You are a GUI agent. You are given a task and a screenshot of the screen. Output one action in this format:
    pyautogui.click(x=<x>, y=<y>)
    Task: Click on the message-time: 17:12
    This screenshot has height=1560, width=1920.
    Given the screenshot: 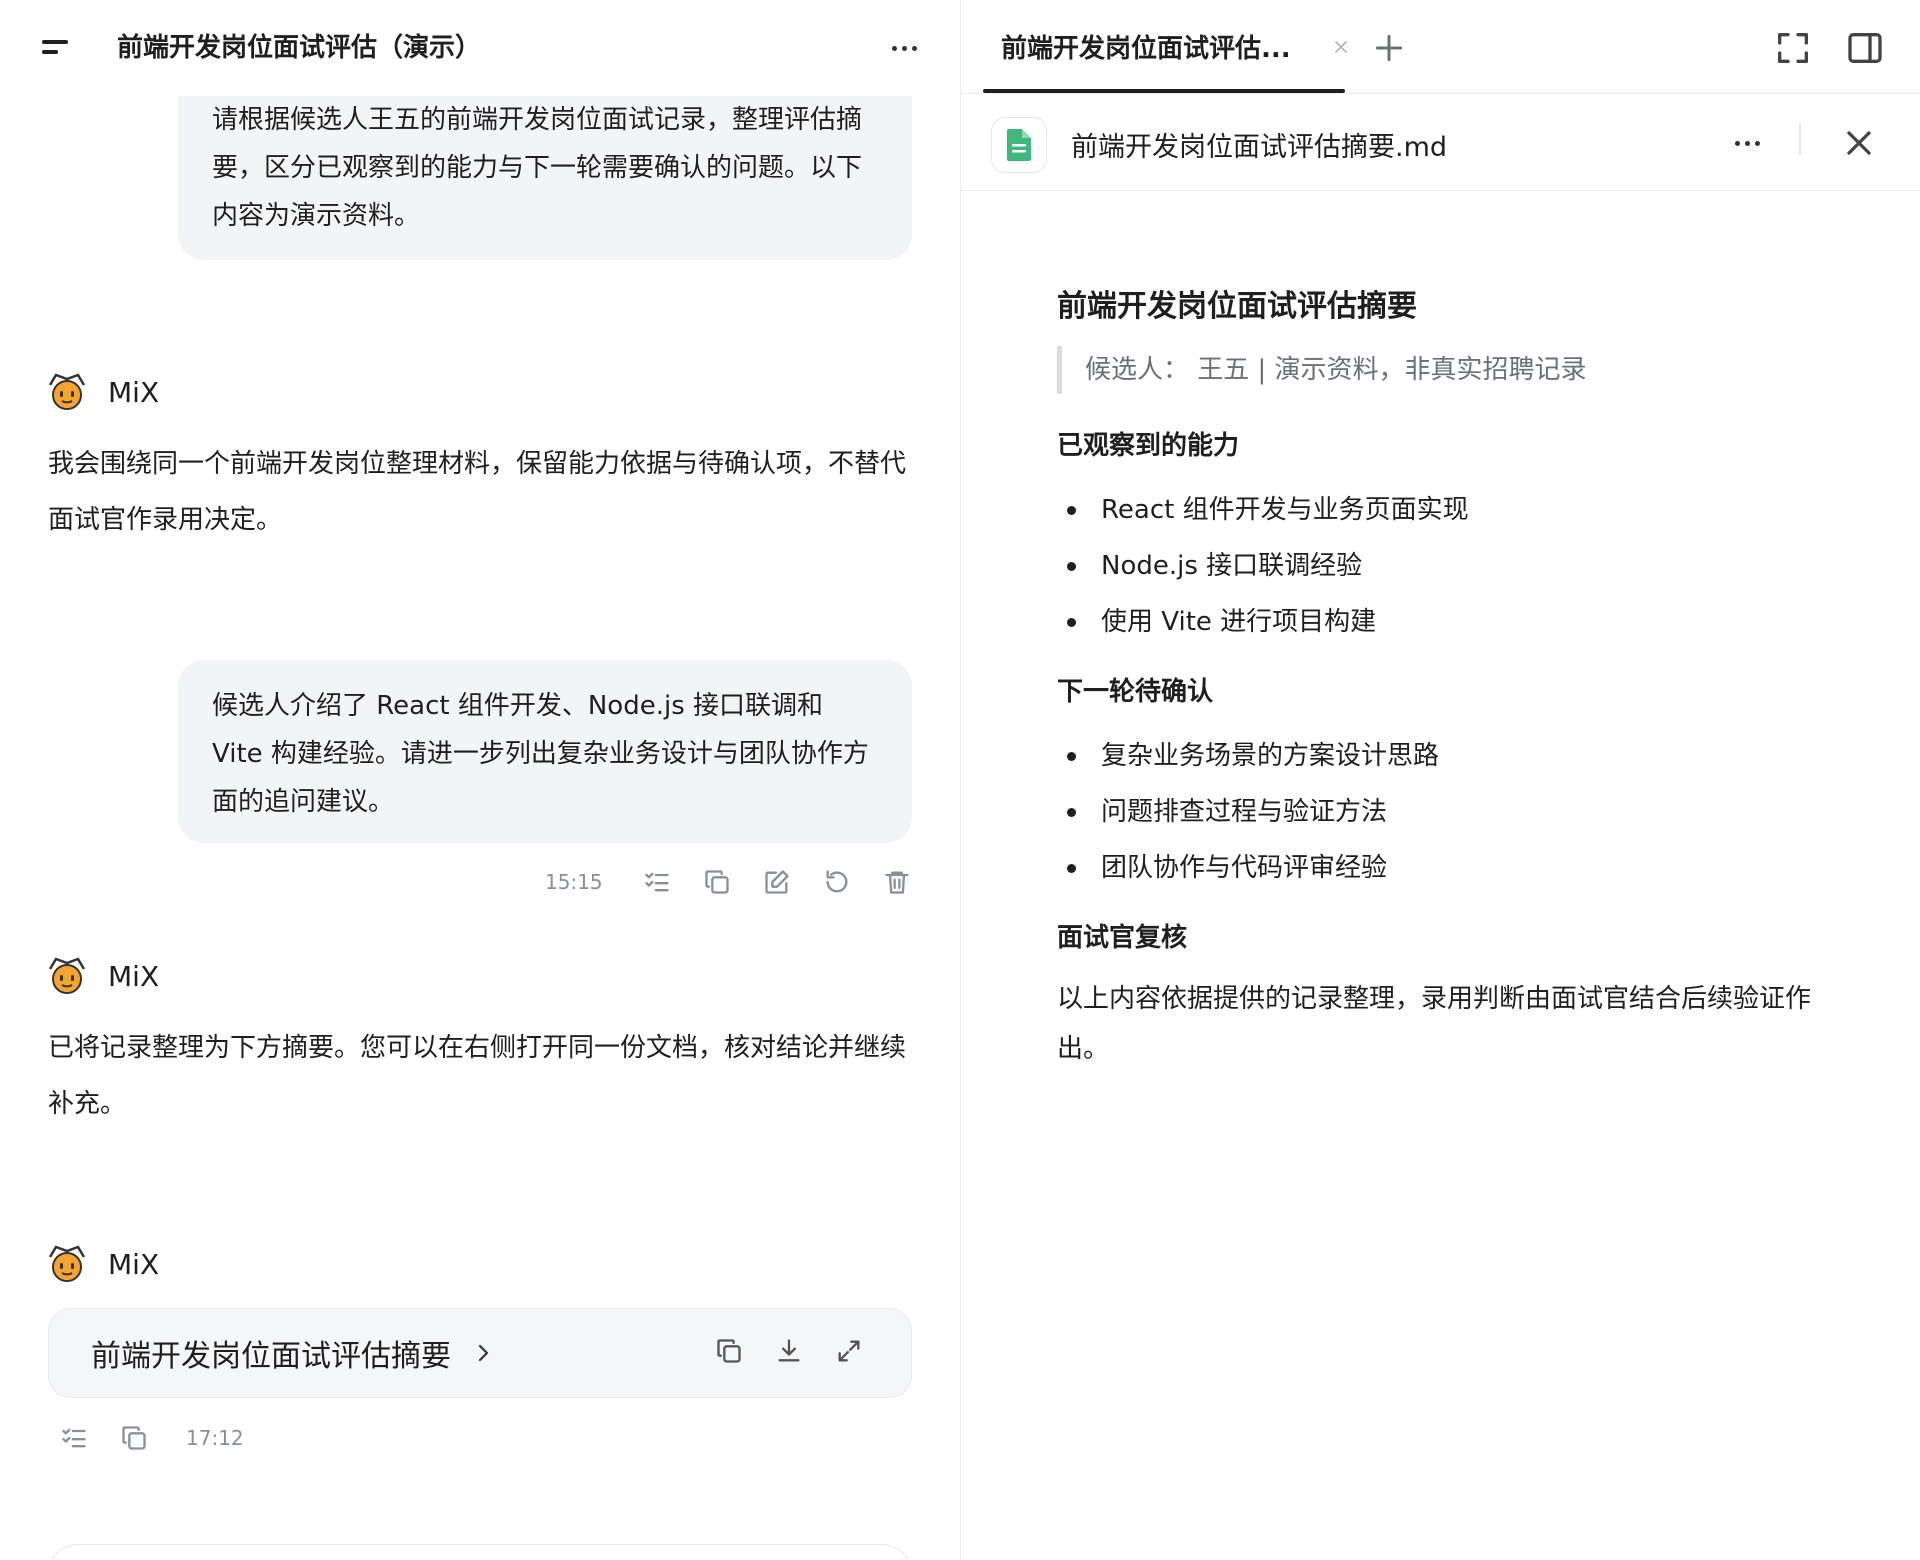 What is the action you would take?
    pyautogui.click(x=215, y=1438)
    